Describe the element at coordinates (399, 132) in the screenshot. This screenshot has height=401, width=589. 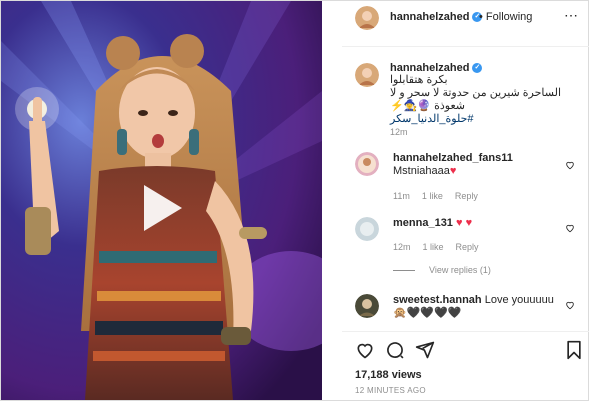
I see `caption-timestamp: 12m` at that location.